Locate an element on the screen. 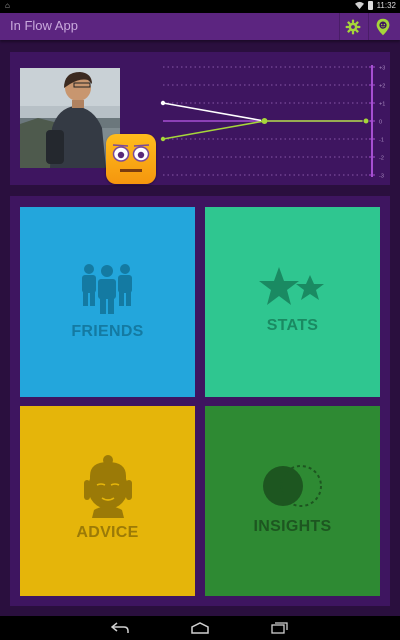 The height and width of the screenshot is (640, 400). back-arrow-icon is located at coordinates (120, 627).